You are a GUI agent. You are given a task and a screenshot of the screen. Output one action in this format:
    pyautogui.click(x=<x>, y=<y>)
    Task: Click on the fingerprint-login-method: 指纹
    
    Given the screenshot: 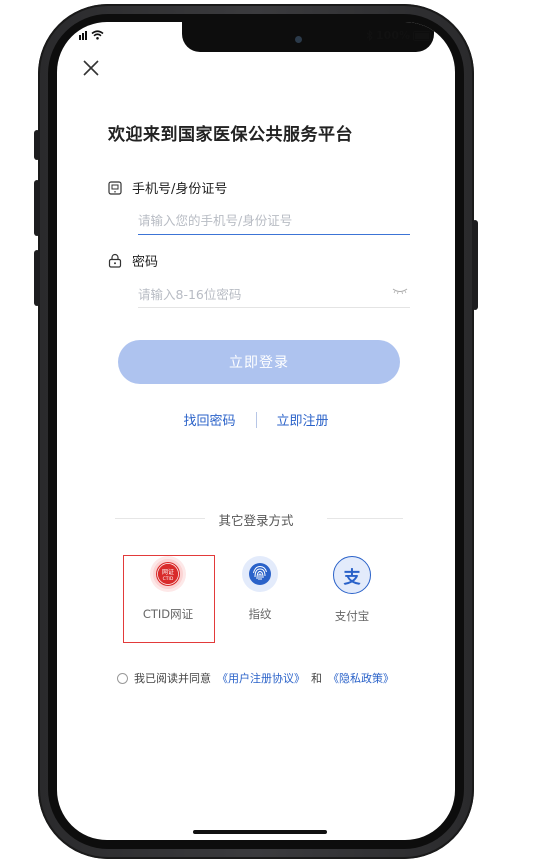 What is the action you would take?
    pyautogui.click(x=260, y=589)
    